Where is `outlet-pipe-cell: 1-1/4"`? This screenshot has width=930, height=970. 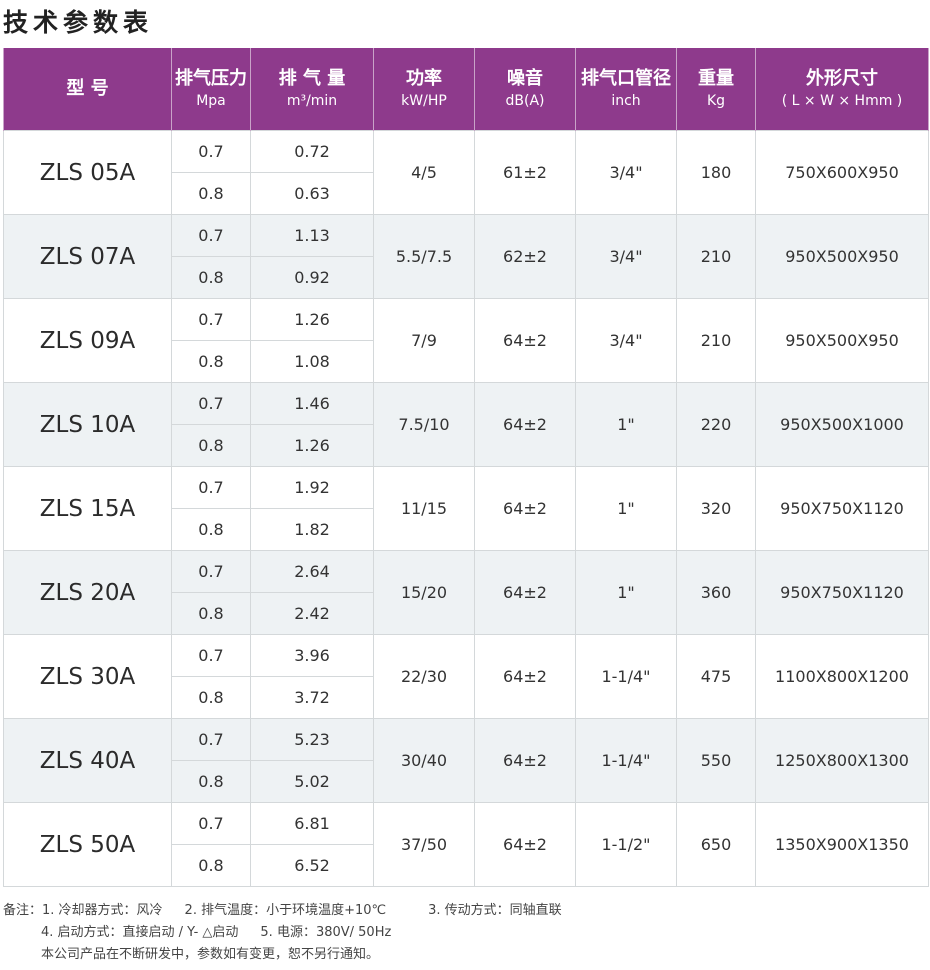
outlet-pipe-cell: 1-1/4" is located at coordinates (626, 676).